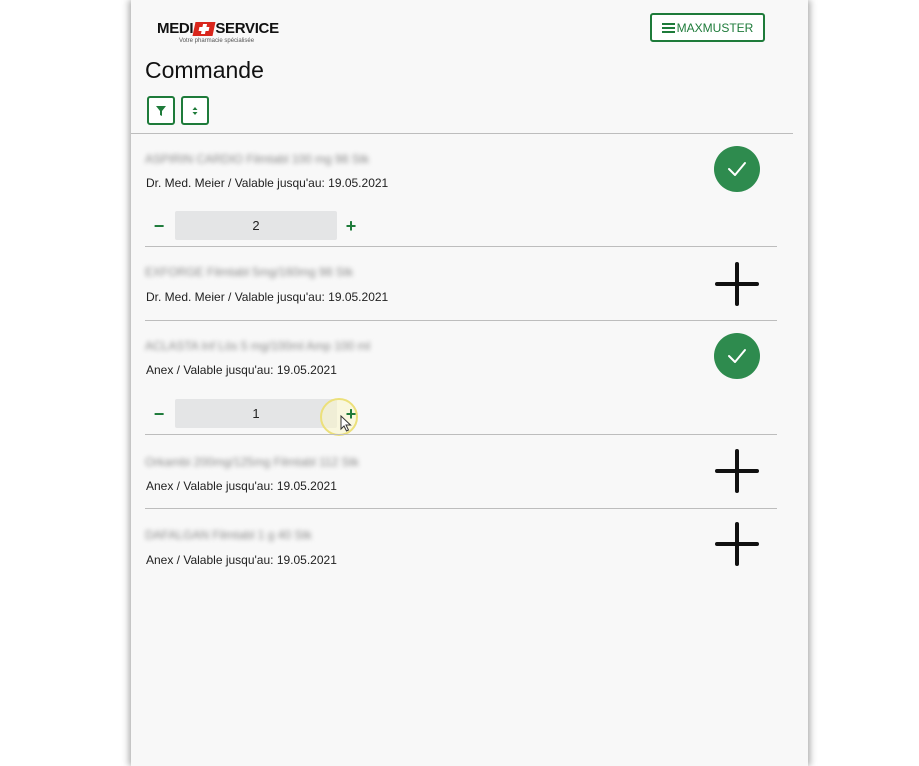 The height and width of the screenshot is (766, 919). I want to click on quantity-field: 2, so click(256, 225).